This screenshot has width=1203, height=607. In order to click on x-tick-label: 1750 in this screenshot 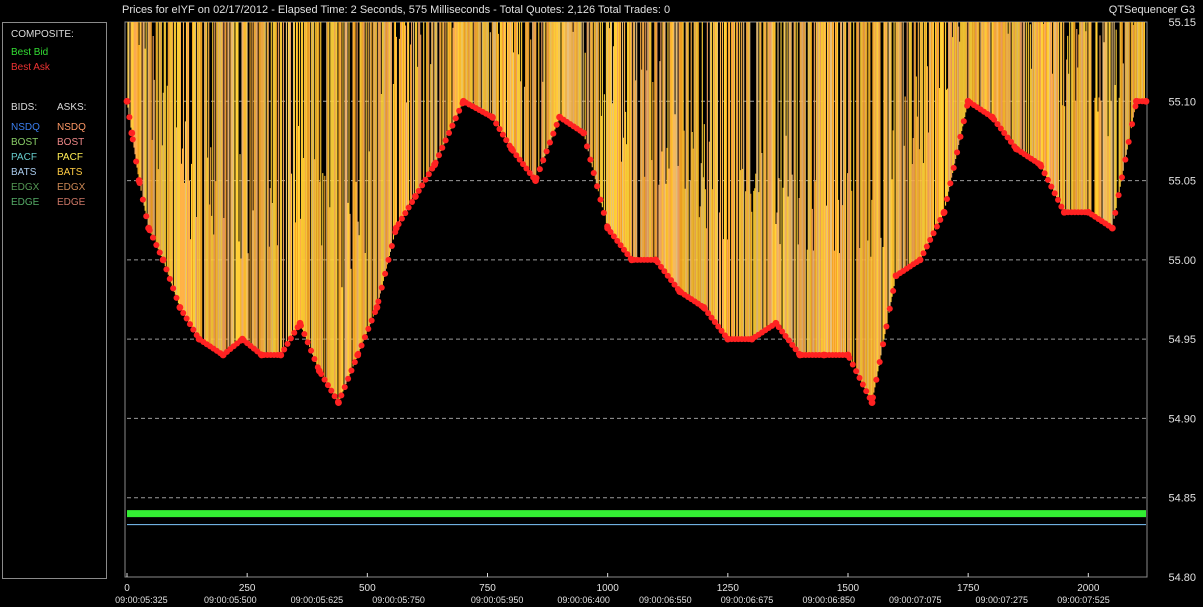, I will do `click(968, 588)`.